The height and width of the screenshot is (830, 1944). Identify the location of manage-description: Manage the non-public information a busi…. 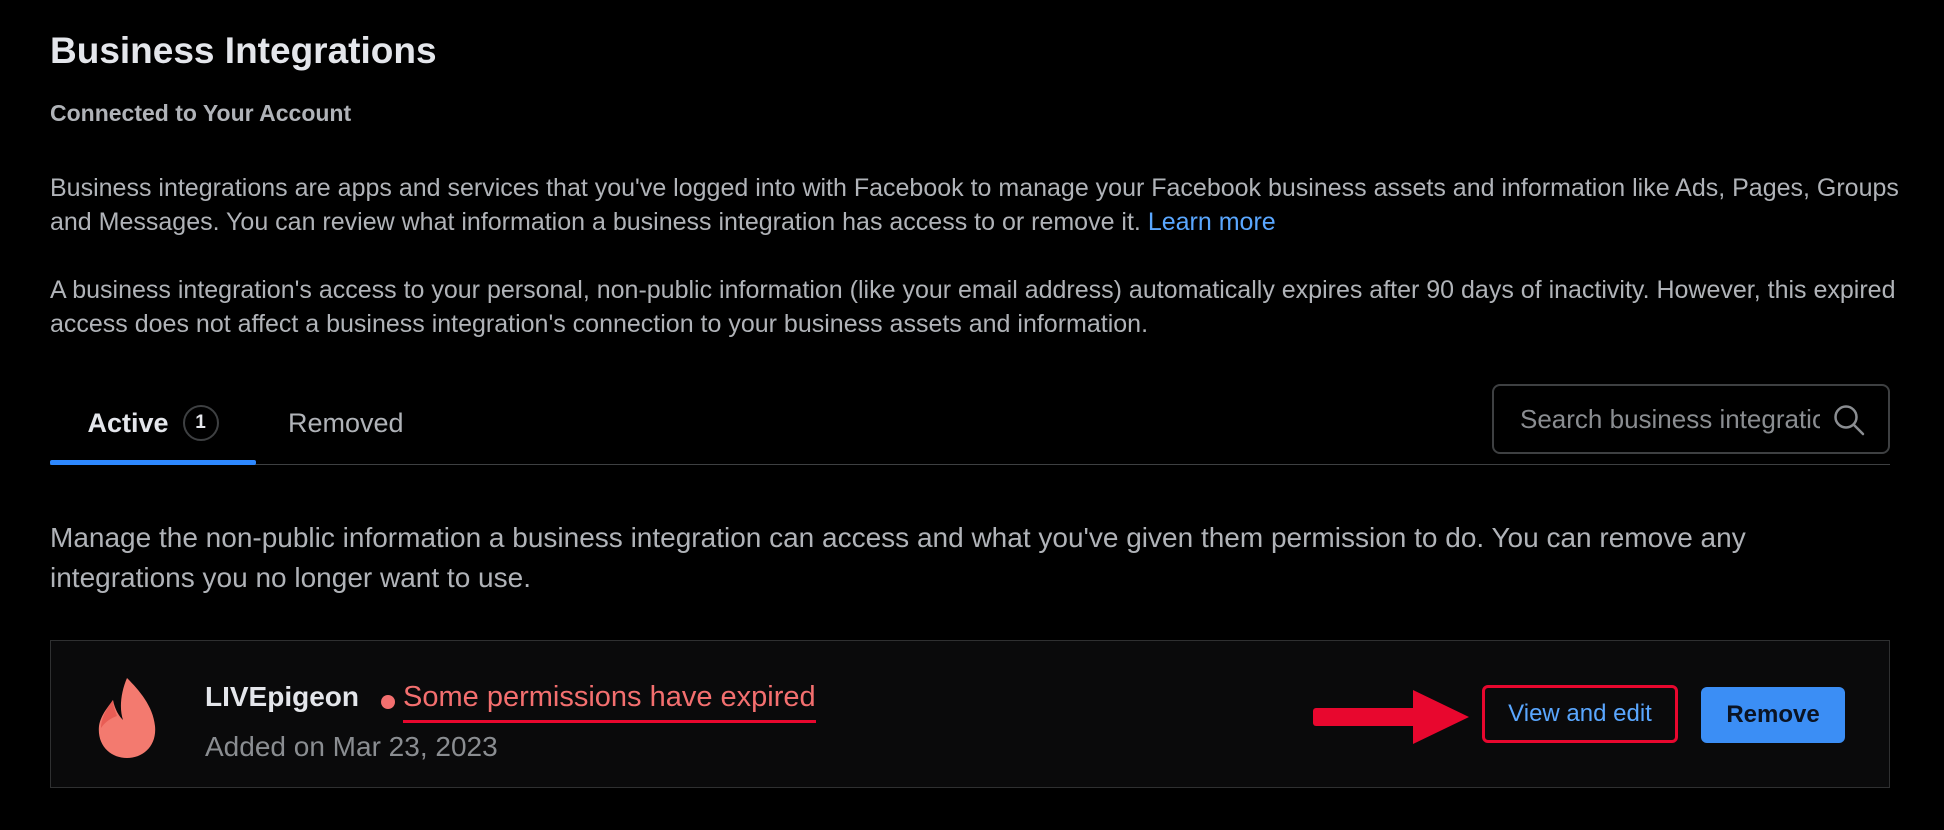
(898, 557).